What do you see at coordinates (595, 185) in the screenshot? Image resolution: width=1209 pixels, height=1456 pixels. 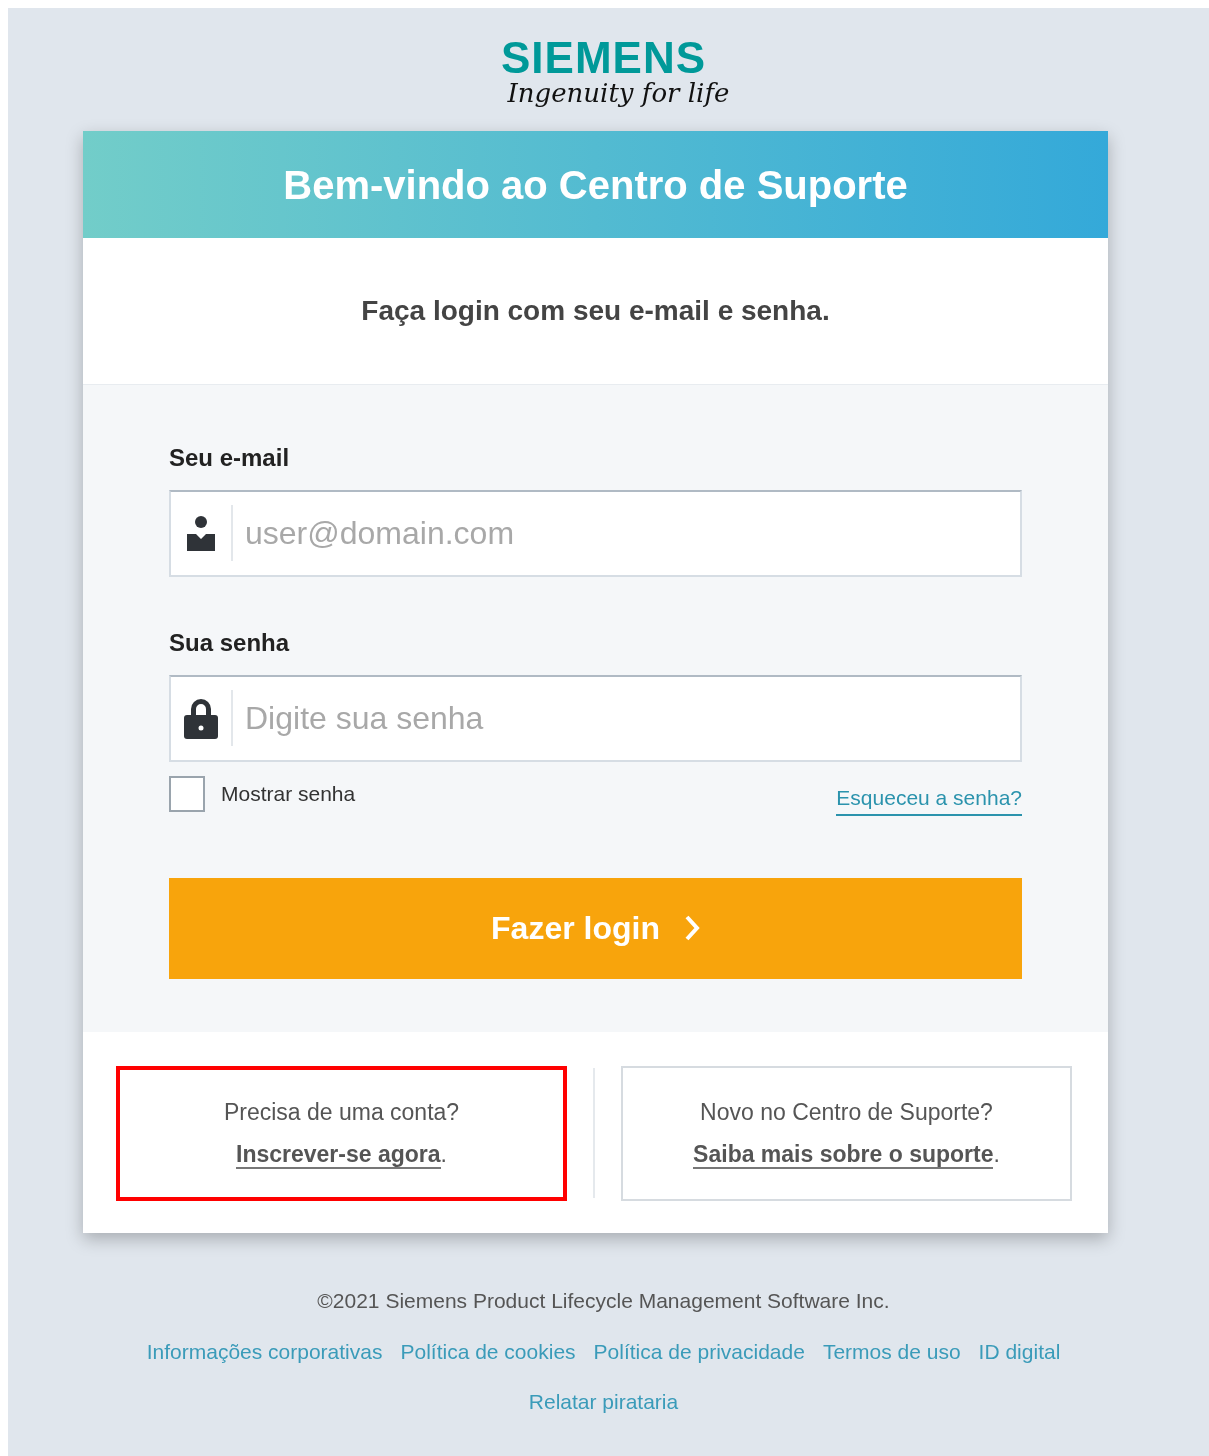 I see `card-title: Bem-vindo ao Centro de Suporte` at bounding box center [595, 185].